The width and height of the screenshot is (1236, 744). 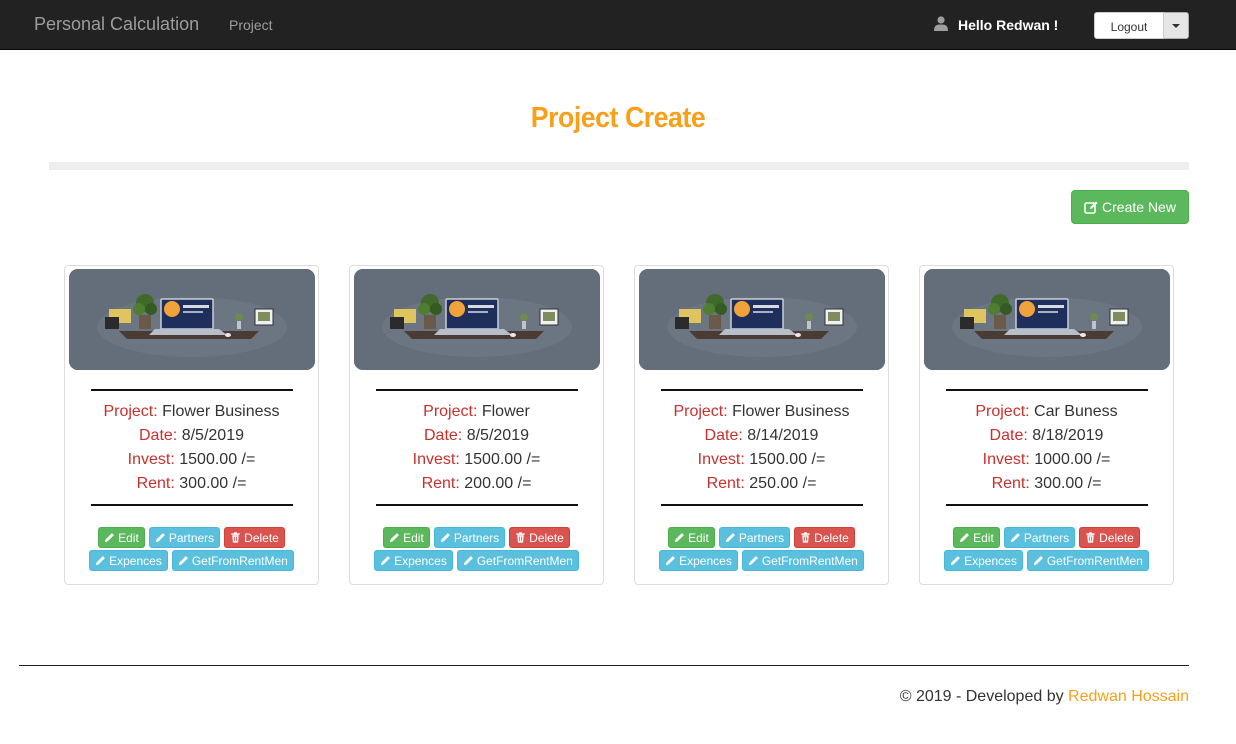 What do you see at coordinates (498, 483) in the screenshot?
I see `project-rent: 200.00 /=` at bounding box center [498, 483].